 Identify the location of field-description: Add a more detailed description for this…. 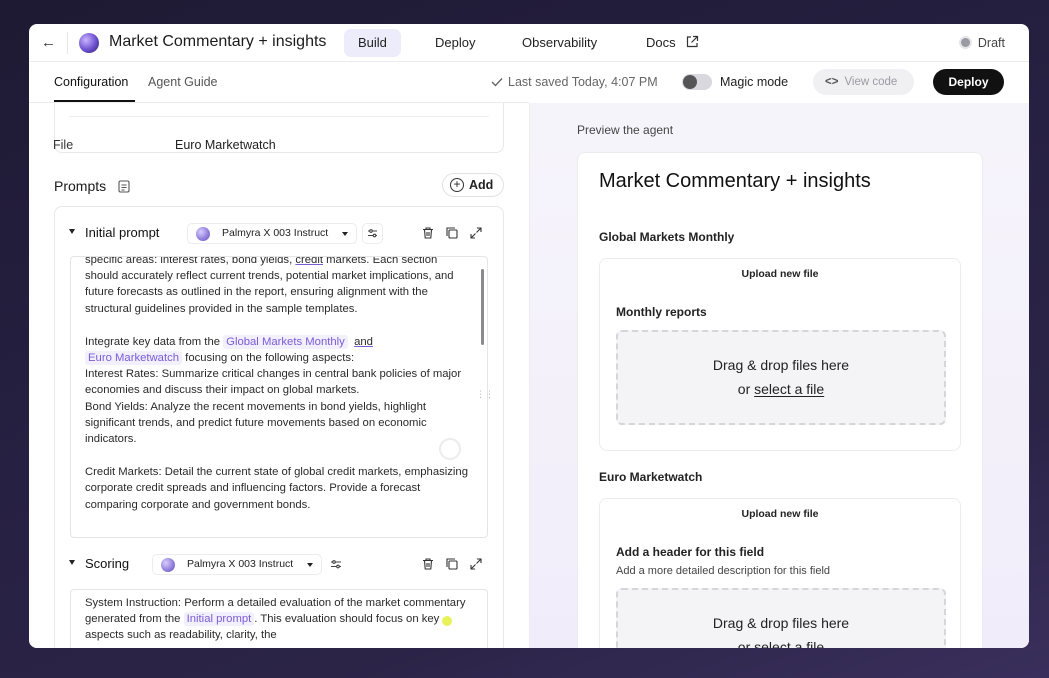
(723, 571).